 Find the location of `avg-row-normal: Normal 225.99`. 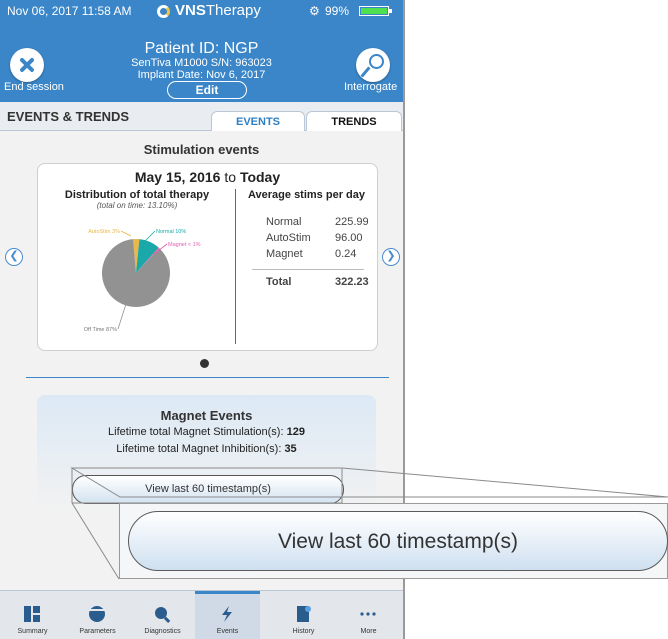

avg-row-normal: Normal 225.99 is located at coordinates (317, 222).